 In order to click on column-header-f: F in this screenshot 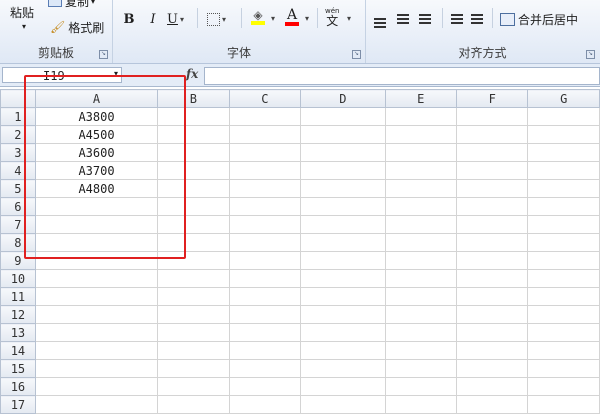, I will do `click(492, 98)`.